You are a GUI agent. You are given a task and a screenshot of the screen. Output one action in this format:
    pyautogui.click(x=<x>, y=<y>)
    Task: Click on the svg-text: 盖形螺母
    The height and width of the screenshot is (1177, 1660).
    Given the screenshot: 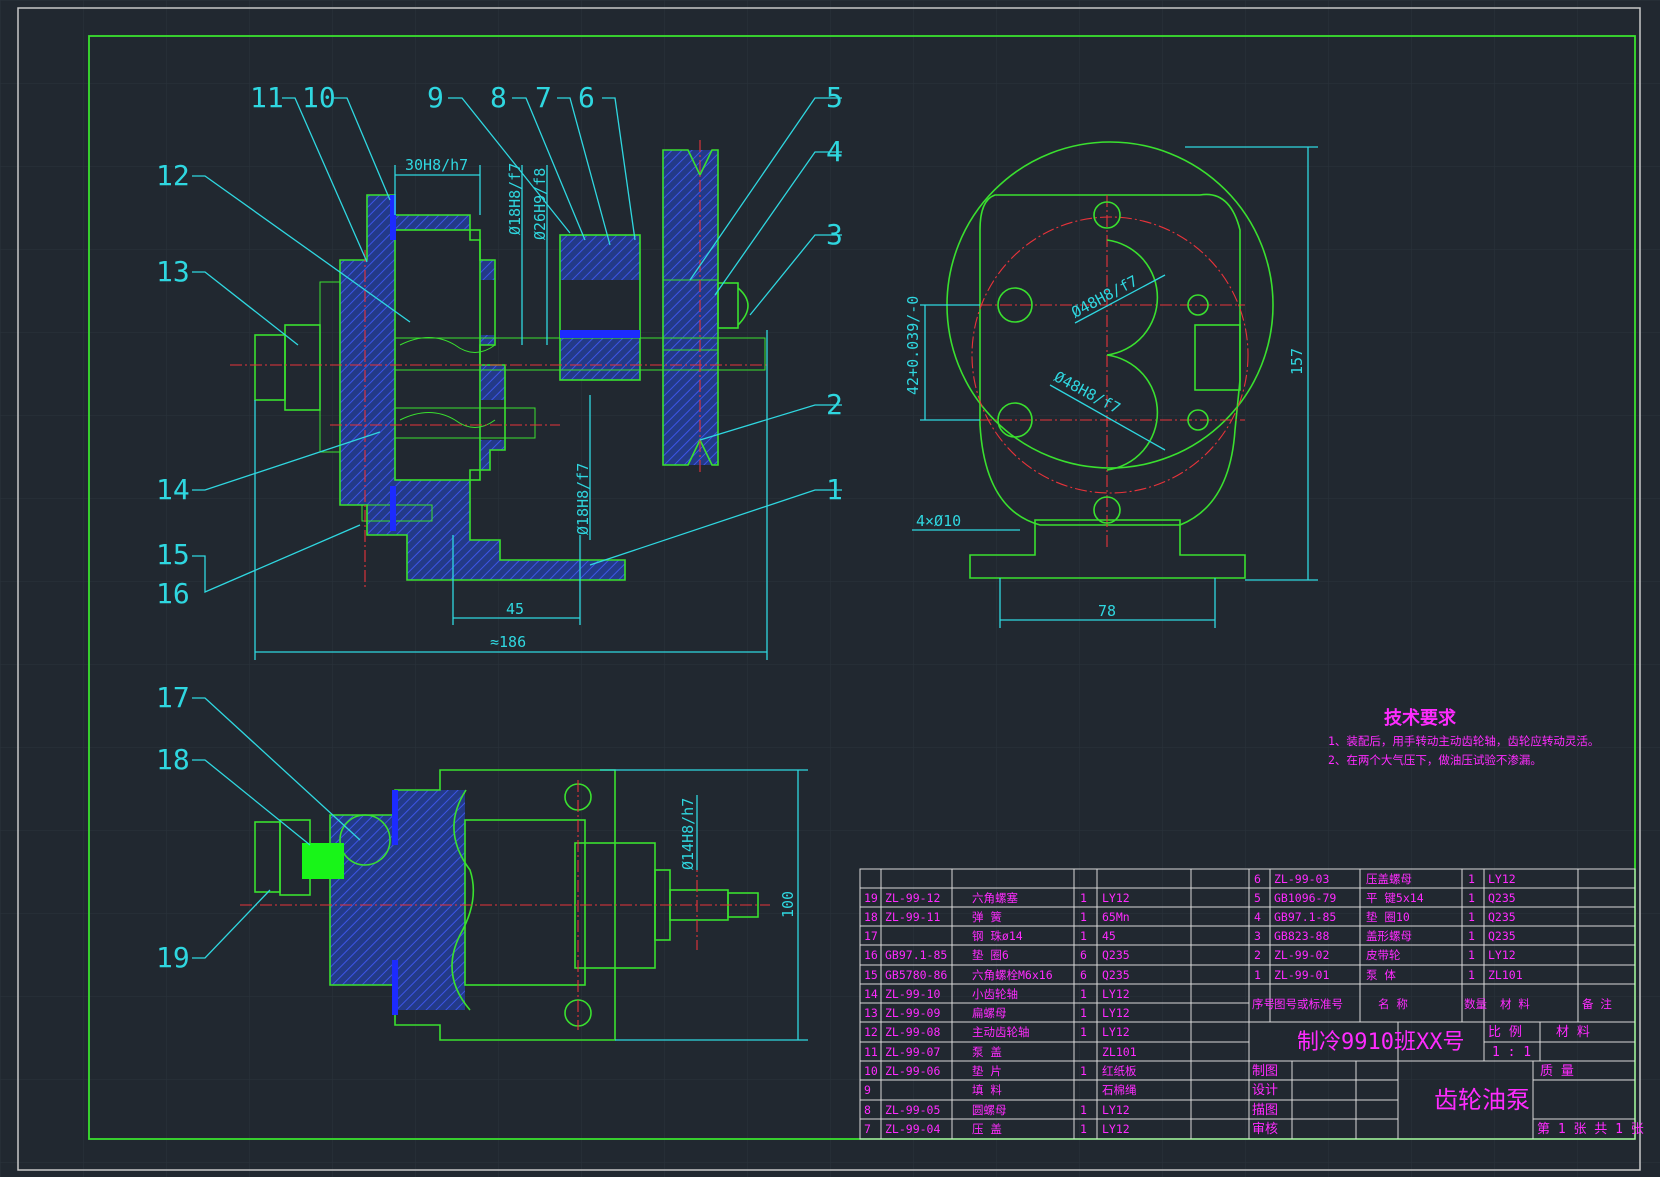 What is the action you would take?
    pyautogui.click(x=1389, y=936)
    